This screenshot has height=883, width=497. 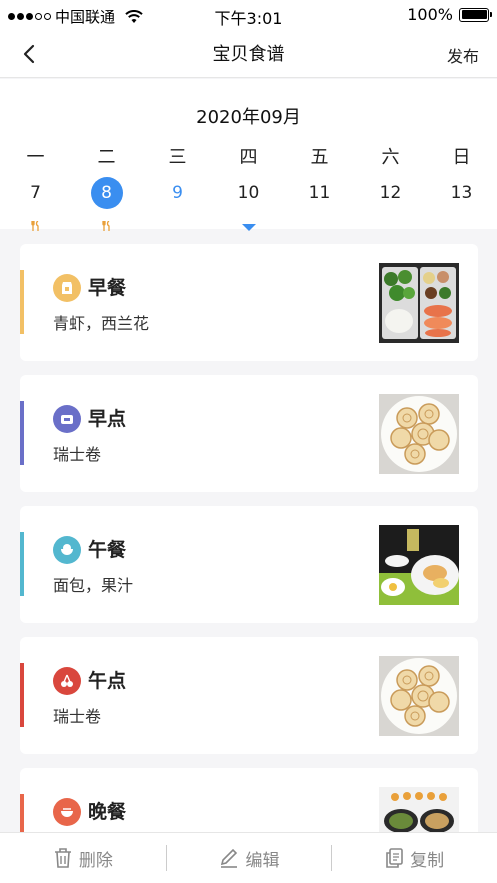 I want to click on weekday-label: 二, so click(x=106, y=157).